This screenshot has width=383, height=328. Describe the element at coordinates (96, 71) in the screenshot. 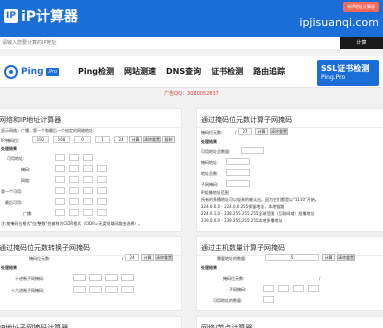

I see `banner-nav-ping: Ping检测` at that location.